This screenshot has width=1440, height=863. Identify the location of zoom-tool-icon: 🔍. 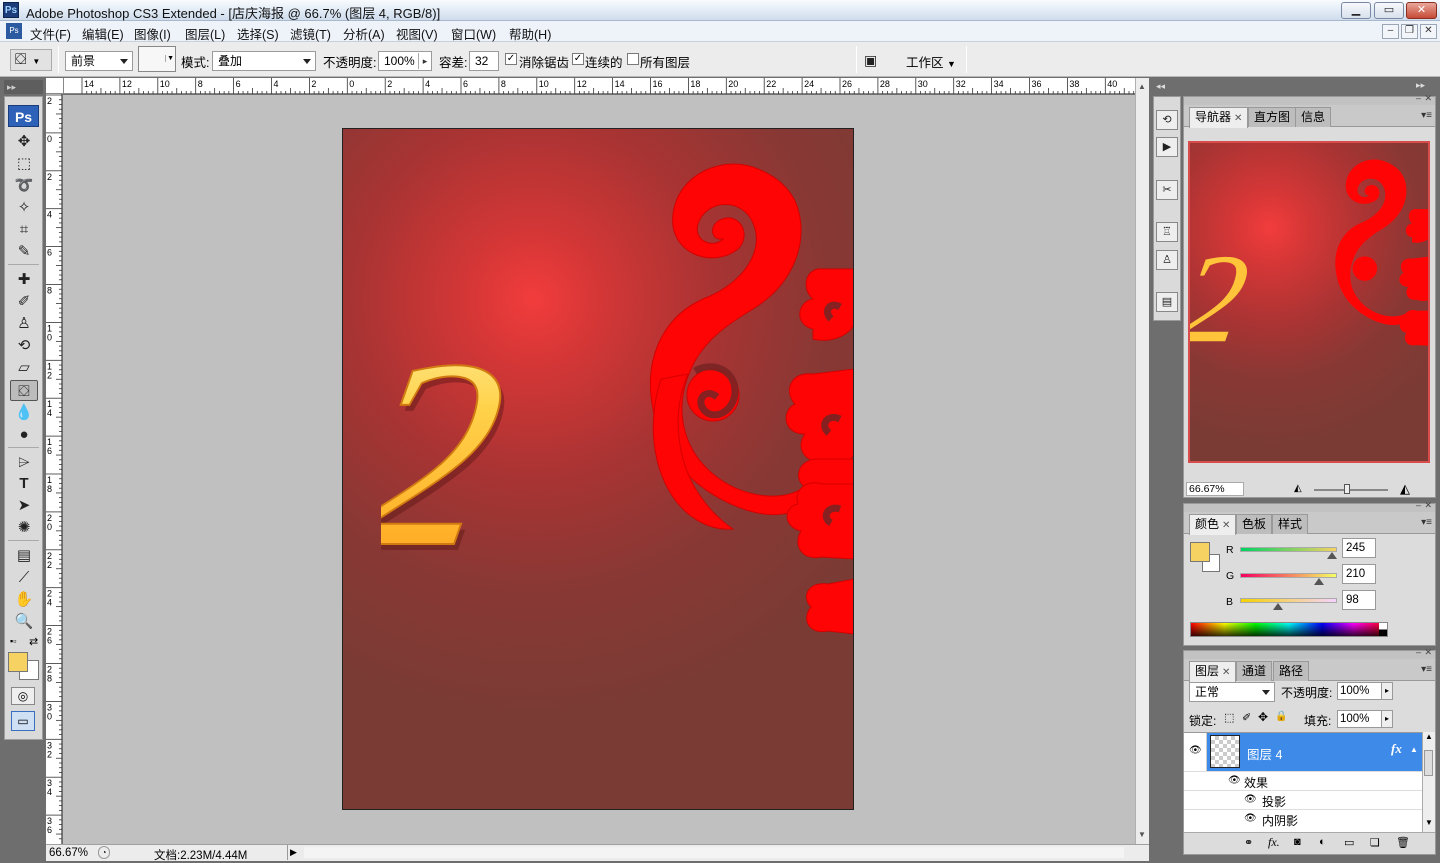
(24, 621).